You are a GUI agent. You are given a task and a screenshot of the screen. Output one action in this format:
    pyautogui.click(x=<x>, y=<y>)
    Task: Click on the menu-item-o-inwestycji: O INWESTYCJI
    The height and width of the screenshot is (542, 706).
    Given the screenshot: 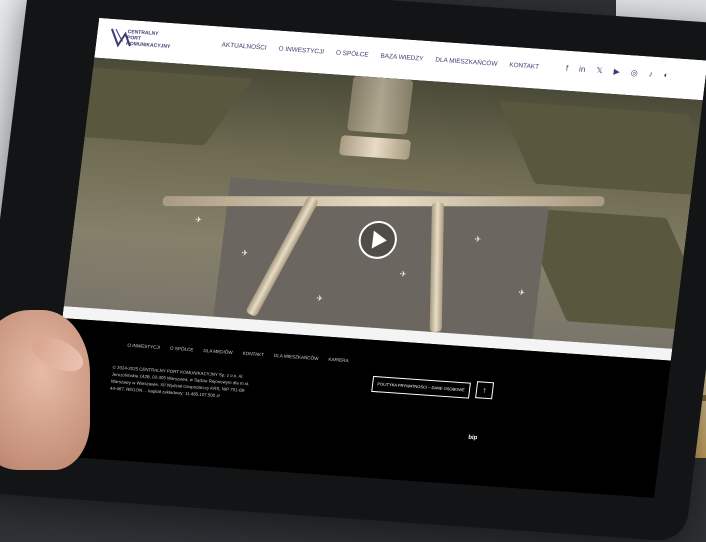 What is the action you would take?
    pyautogui.click(x=301, y=51)
    